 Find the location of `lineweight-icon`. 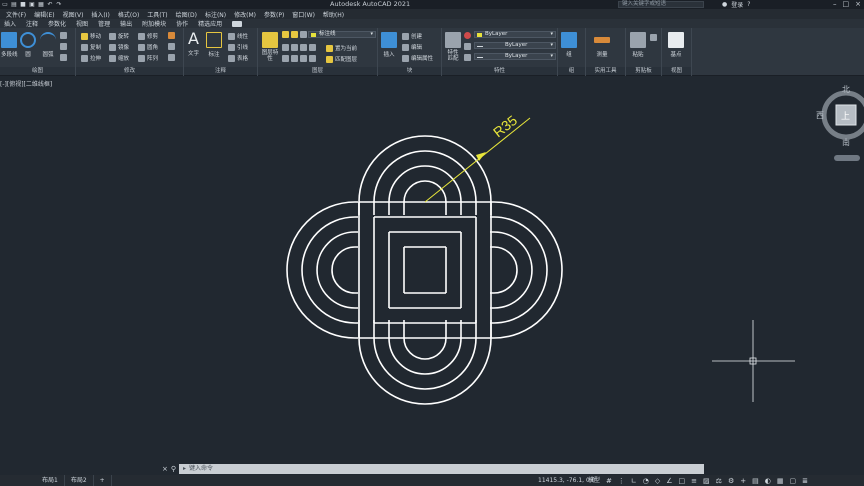

lineweight-icon is located at coordinates (467, 57).